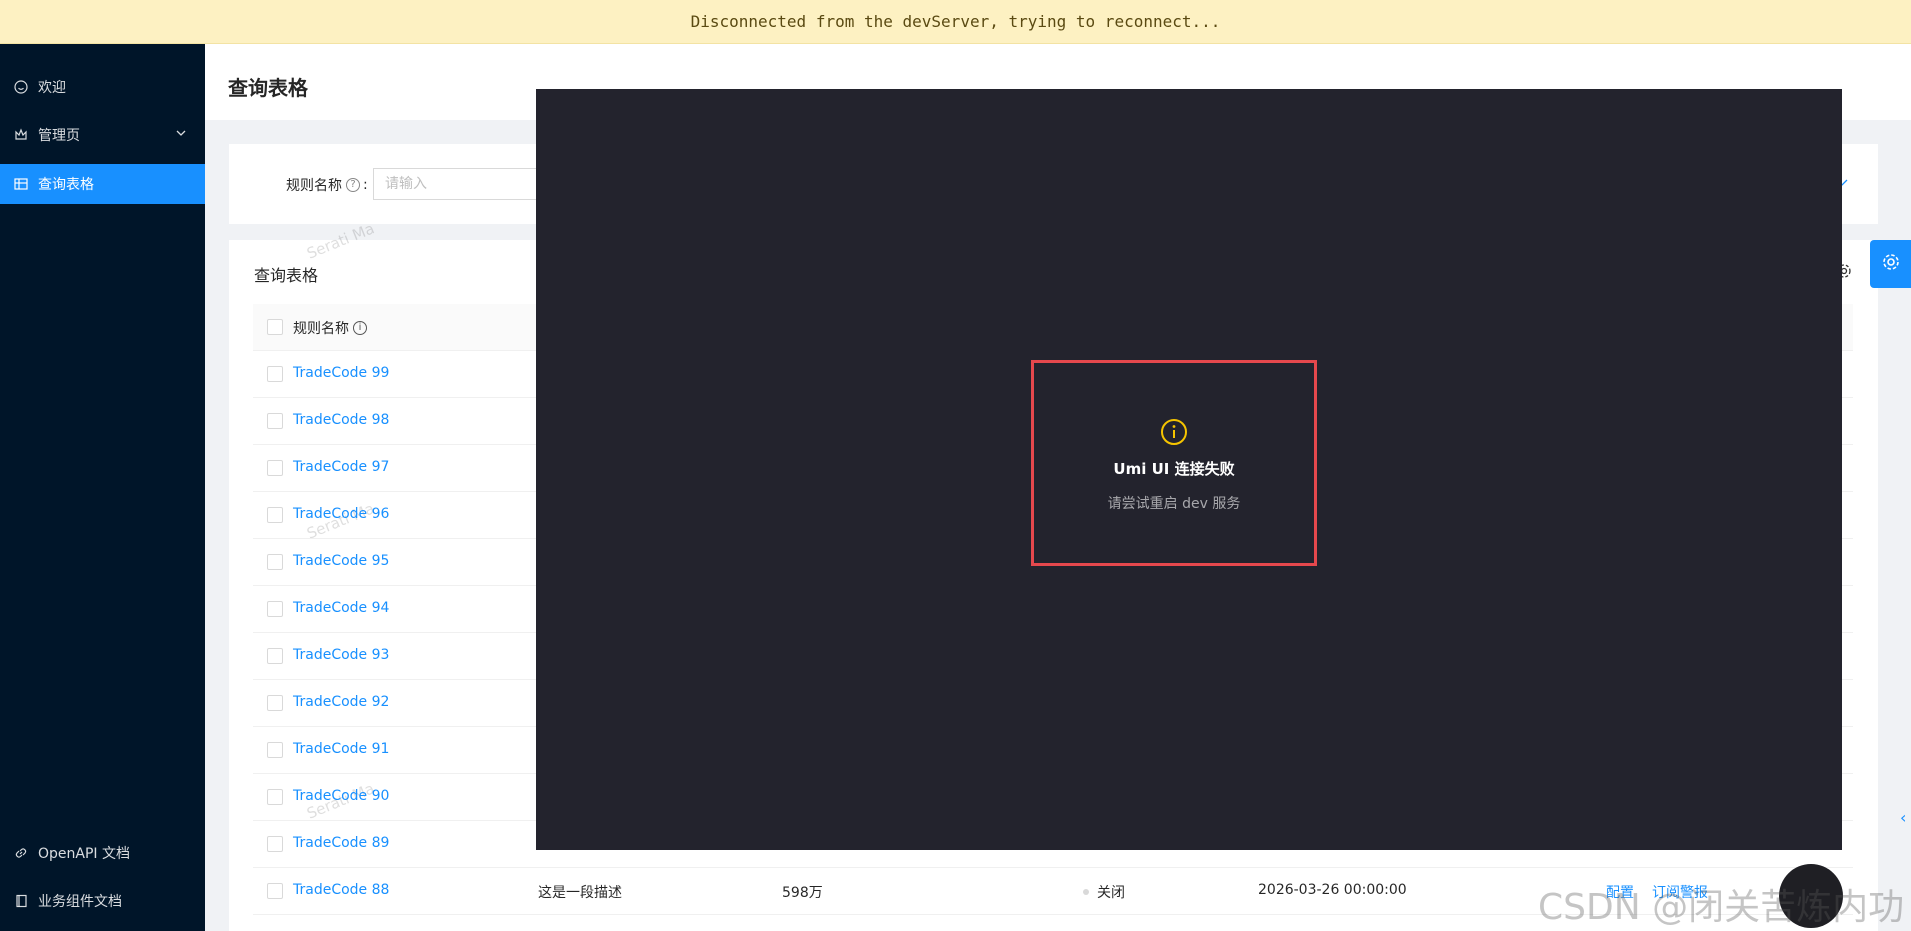 Image resolution: width=1911 pixels, height=931 pixels. I want to click on sidebar-item-label: 欢迎, so click(52, 88).